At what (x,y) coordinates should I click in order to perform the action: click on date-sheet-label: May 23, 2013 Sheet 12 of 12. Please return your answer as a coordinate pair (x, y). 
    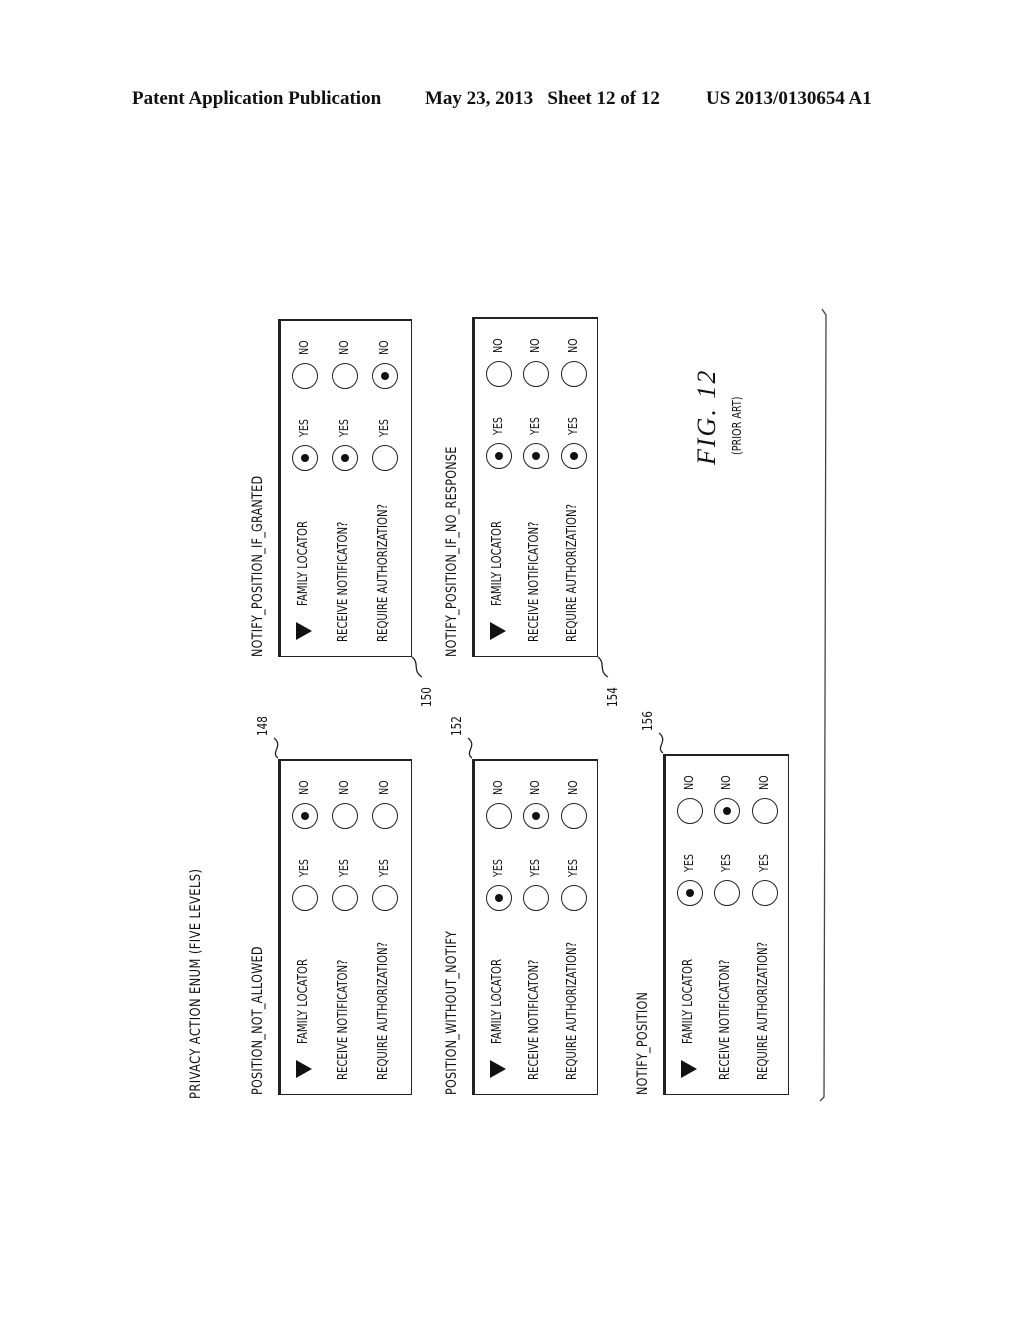
    Looking at the image, I should click on (542, 98).